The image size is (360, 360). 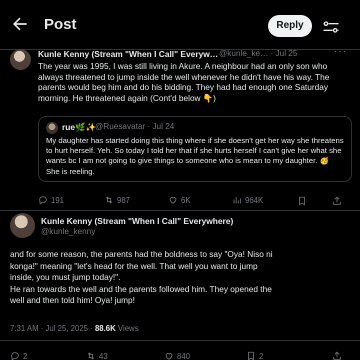 I want to click on reply-count: 191, so click(x=58, y=200).